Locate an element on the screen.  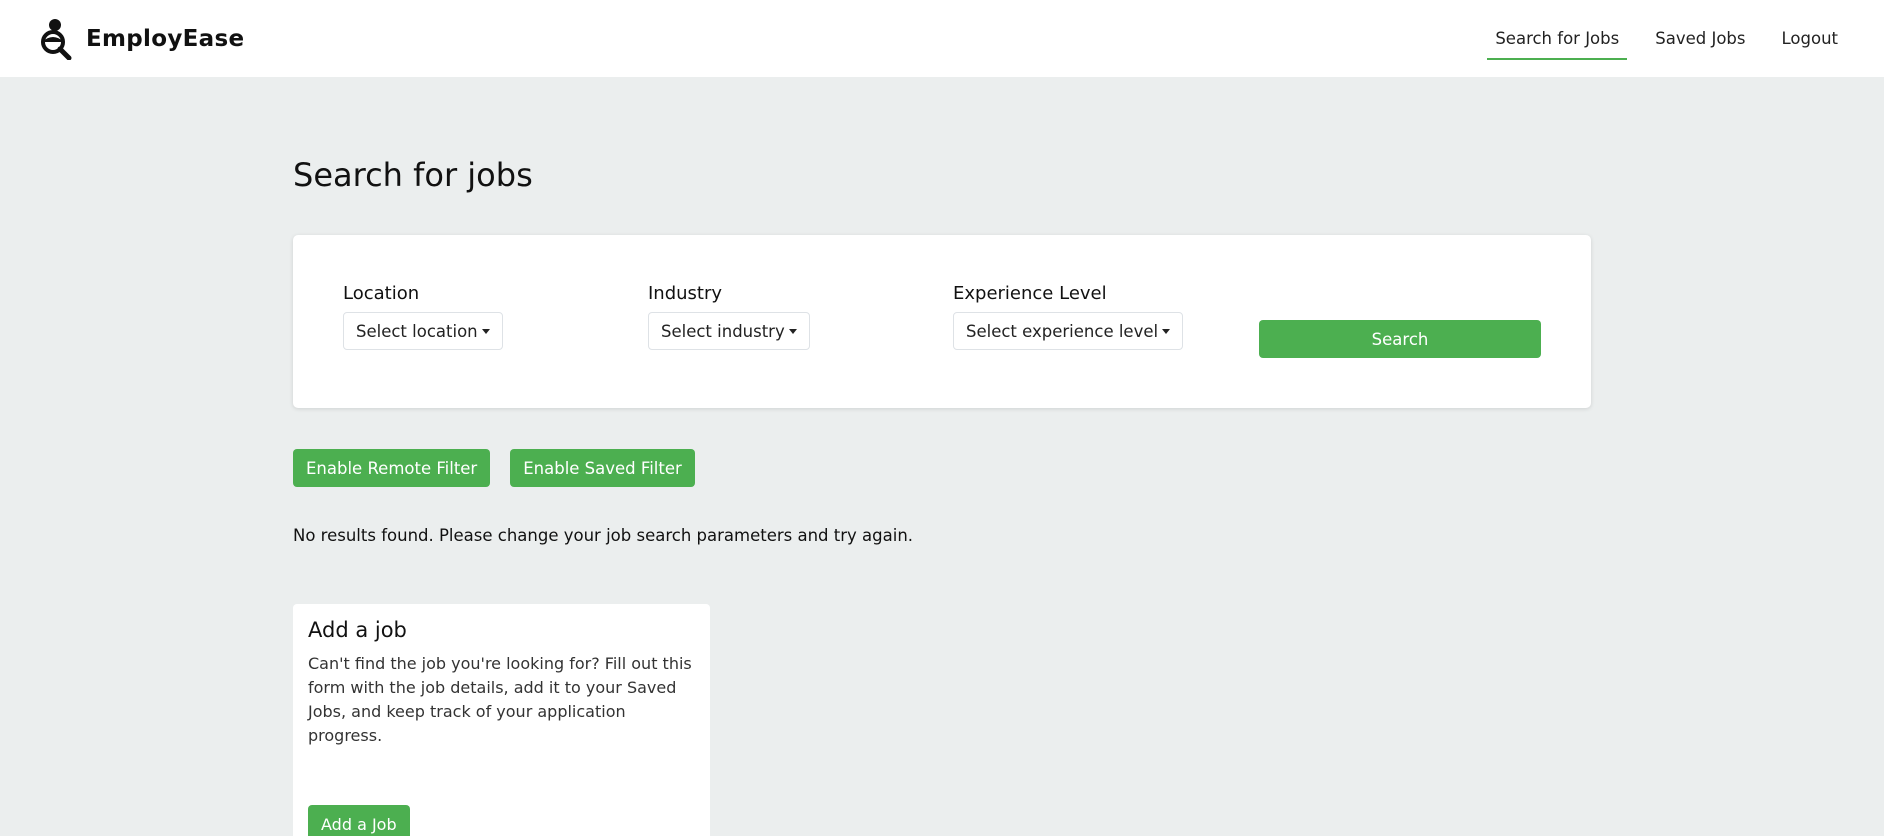
enable-remote-filter-button: Enable Remote Filter is located at coordinates (392, 468).